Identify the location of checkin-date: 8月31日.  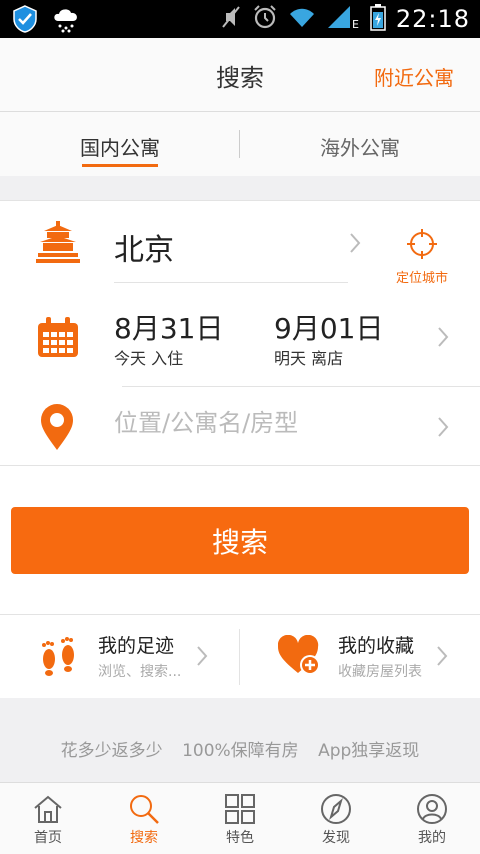
(169, 328).